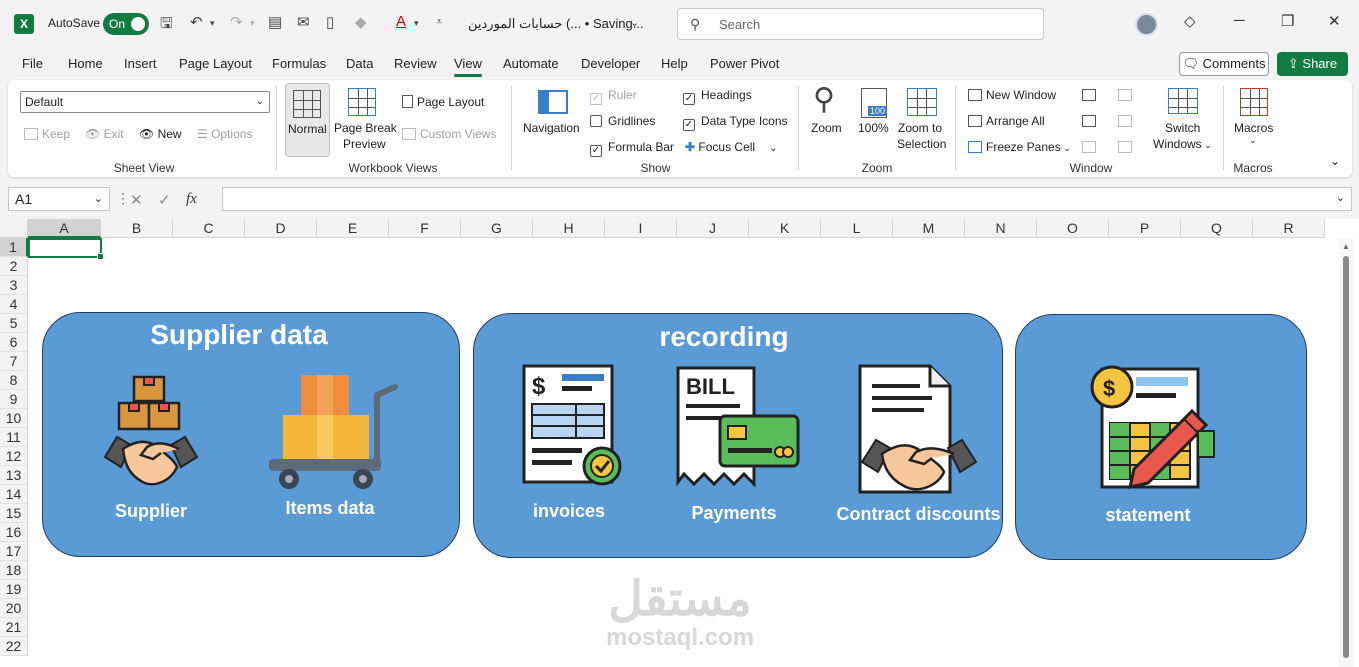 The height and width of the screenshot is (667, 1359). Describe the element at coordinates (1125, 121) in the screenshot. I see `synchronous-scrolling-icon` at that location.